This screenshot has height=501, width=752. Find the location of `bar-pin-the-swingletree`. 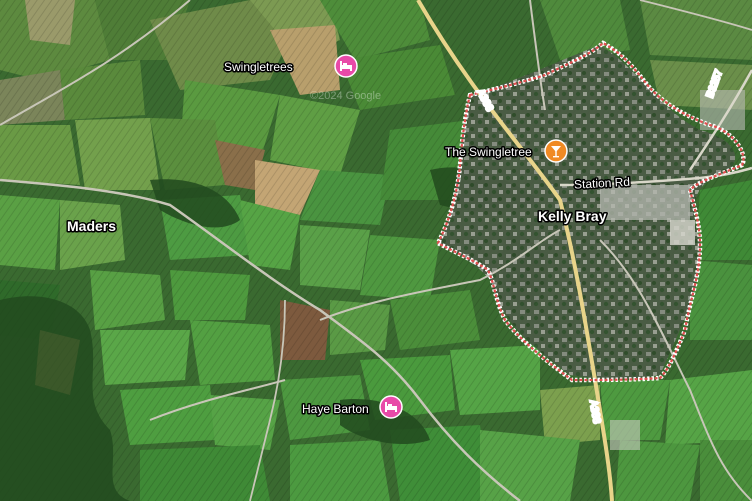

bar-pin-the-swingletree is located at coordinates (556, 151).